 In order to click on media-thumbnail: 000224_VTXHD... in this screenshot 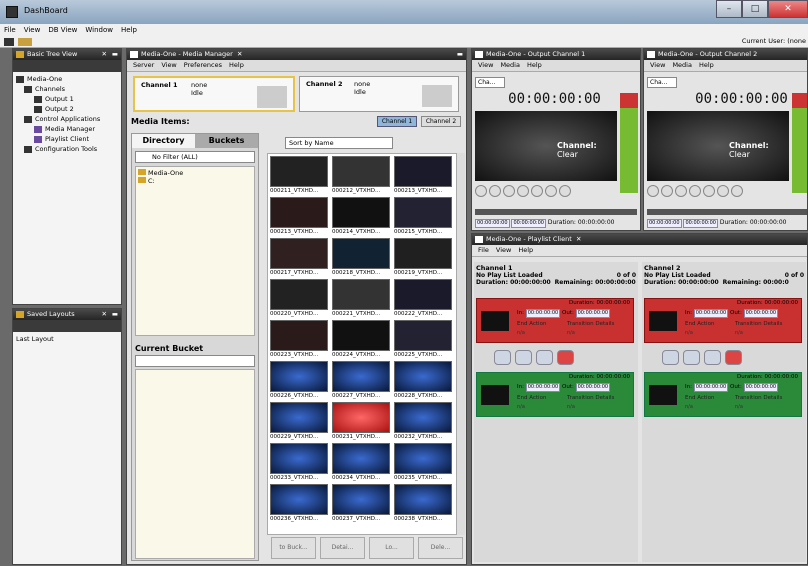, I will do `click(361, 340)`.